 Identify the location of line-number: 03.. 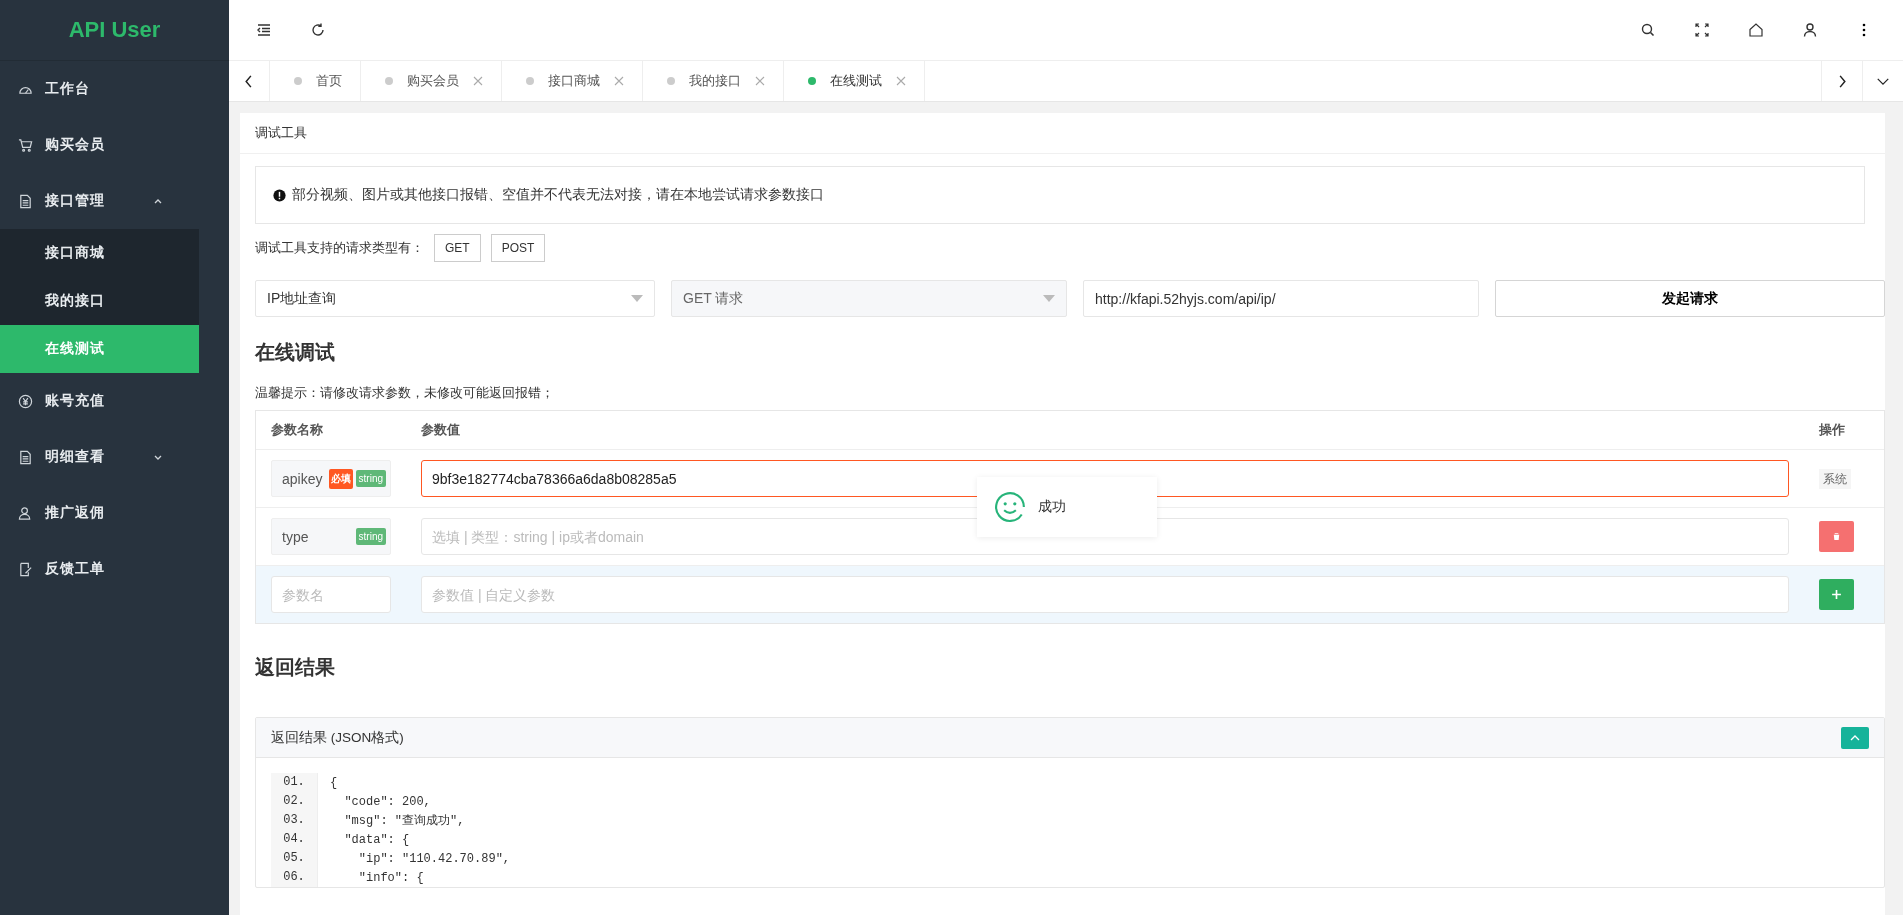
(294, 820).